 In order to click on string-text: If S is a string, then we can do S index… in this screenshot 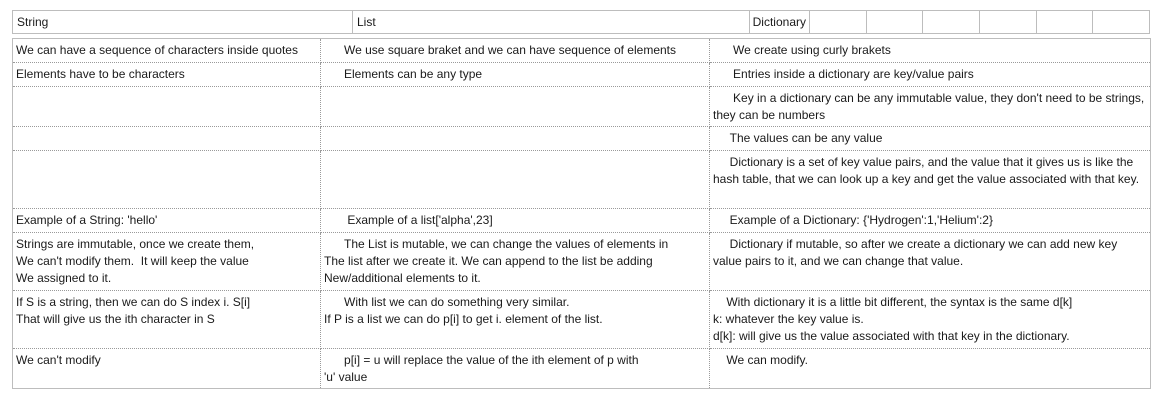, I will do `click(133, 310)`.